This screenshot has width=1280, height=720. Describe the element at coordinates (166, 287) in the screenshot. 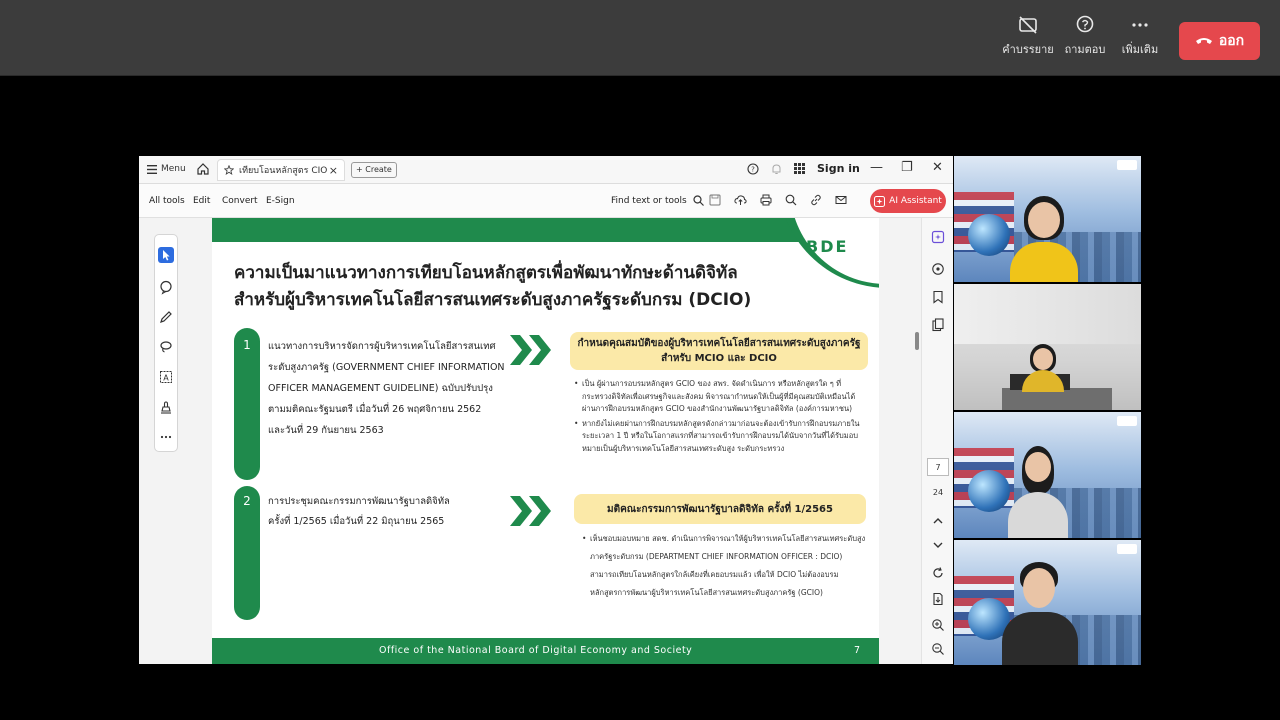

I see `comment-icon` at that location.